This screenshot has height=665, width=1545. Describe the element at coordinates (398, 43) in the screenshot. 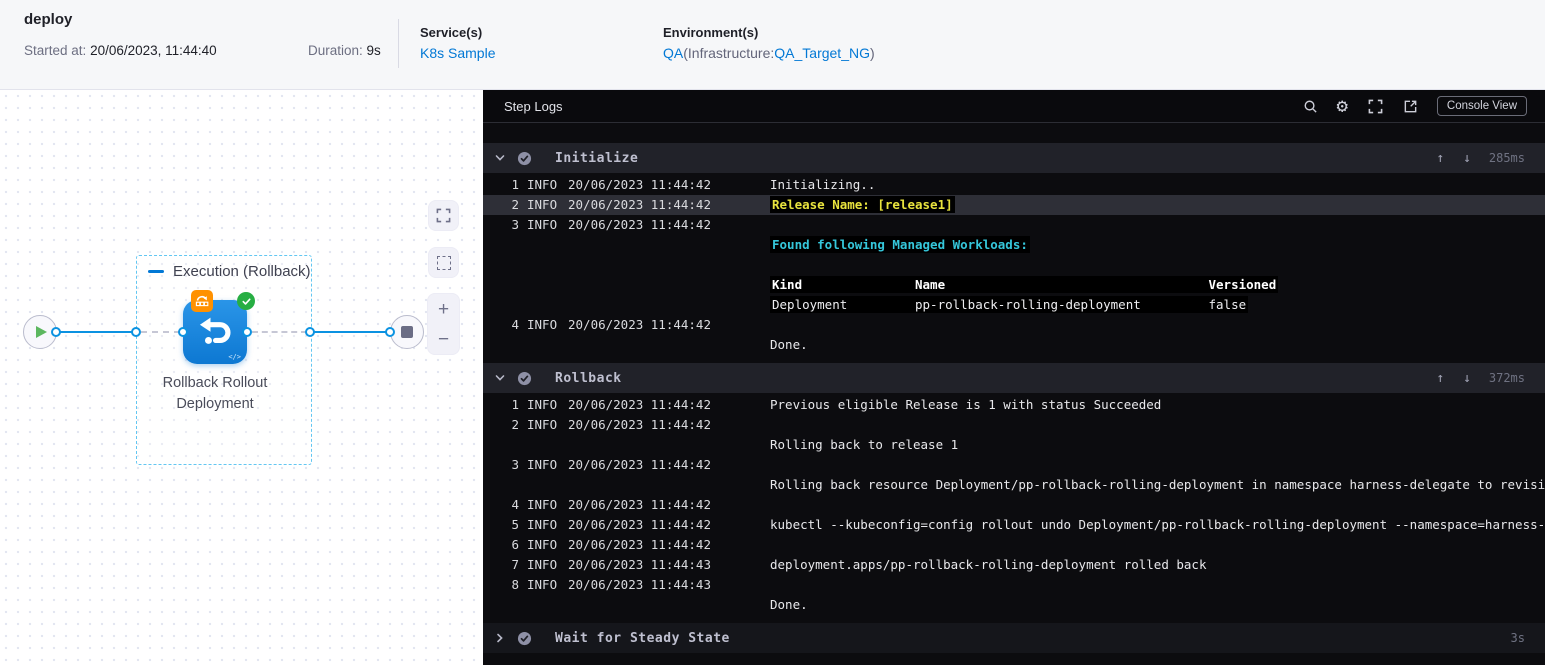

I see `header-divider` at that location.